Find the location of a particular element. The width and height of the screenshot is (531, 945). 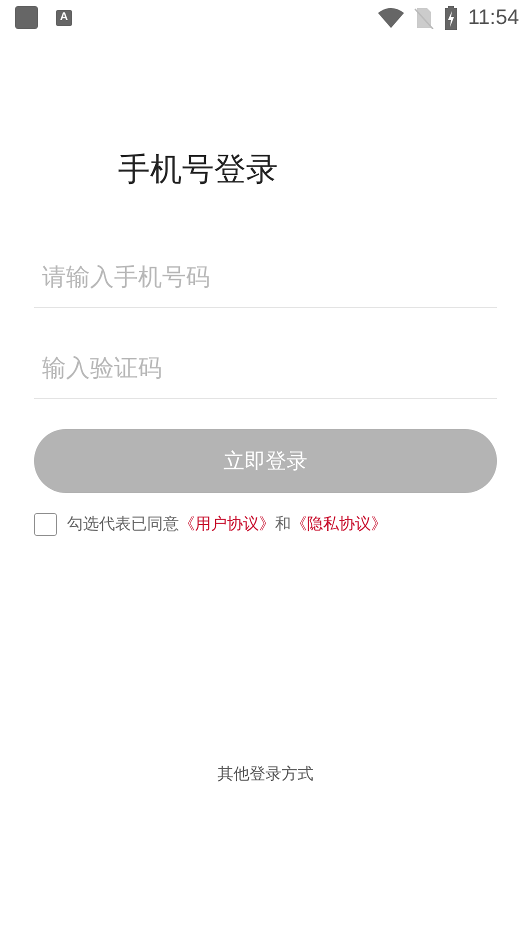

no-sim-icon is located at coordinates (424, 17).